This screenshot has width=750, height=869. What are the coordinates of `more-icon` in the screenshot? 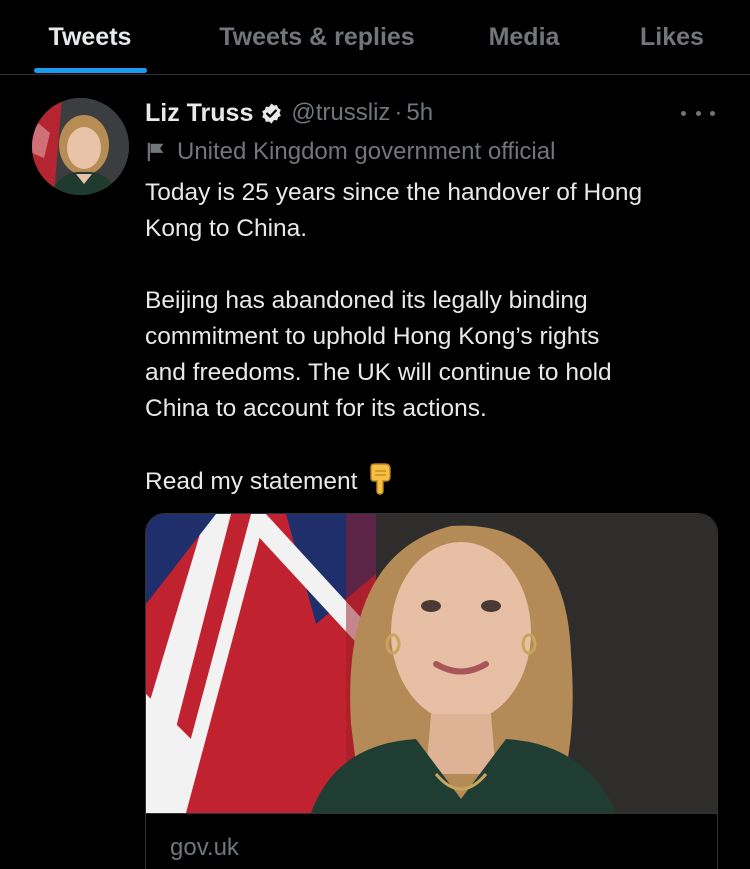 It's located at (698, 113).